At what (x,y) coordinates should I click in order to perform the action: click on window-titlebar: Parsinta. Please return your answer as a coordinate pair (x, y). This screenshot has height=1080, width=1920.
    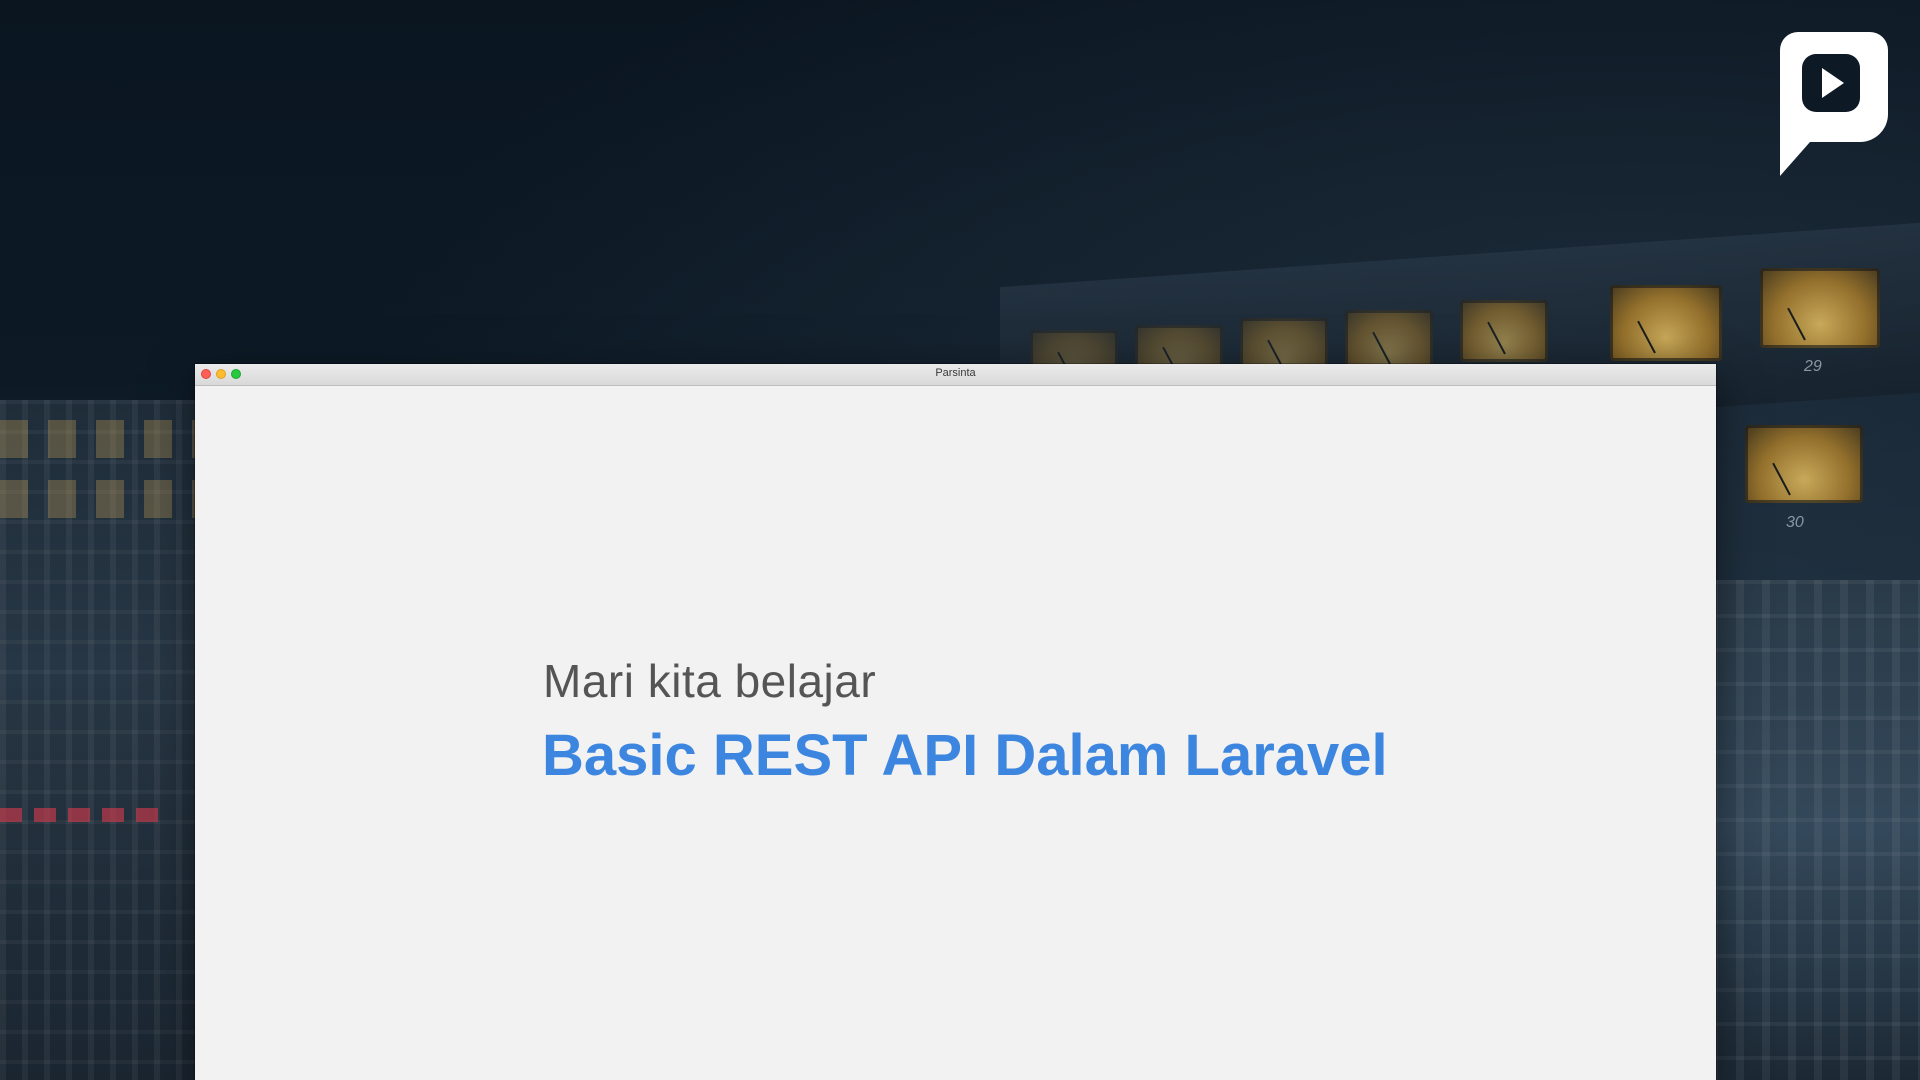
    Looking at the image, I should click on (955, 375).